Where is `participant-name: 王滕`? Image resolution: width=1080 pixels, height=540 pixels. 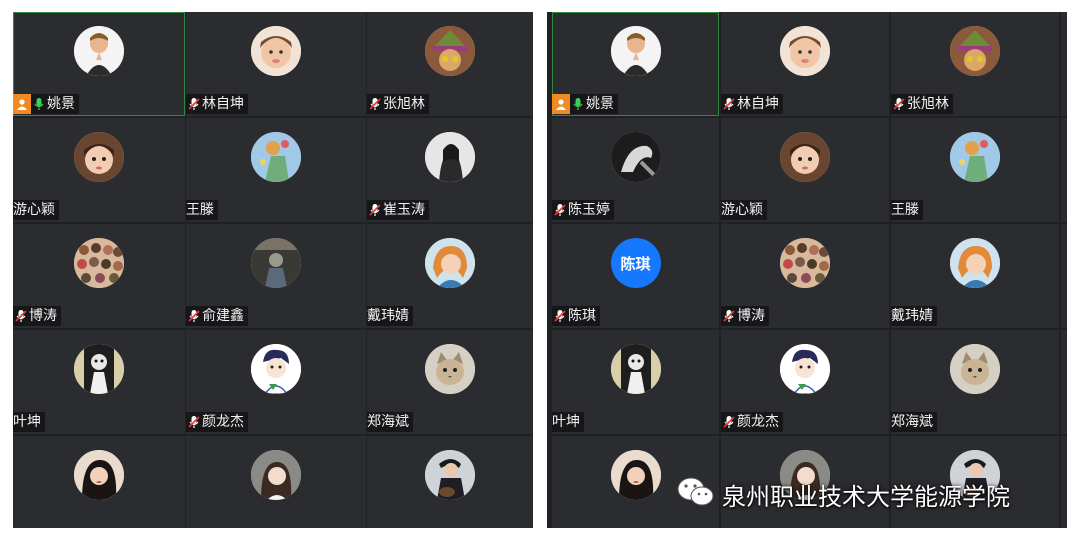
participant-name: 王滕 is located at coordinates (905, 210).